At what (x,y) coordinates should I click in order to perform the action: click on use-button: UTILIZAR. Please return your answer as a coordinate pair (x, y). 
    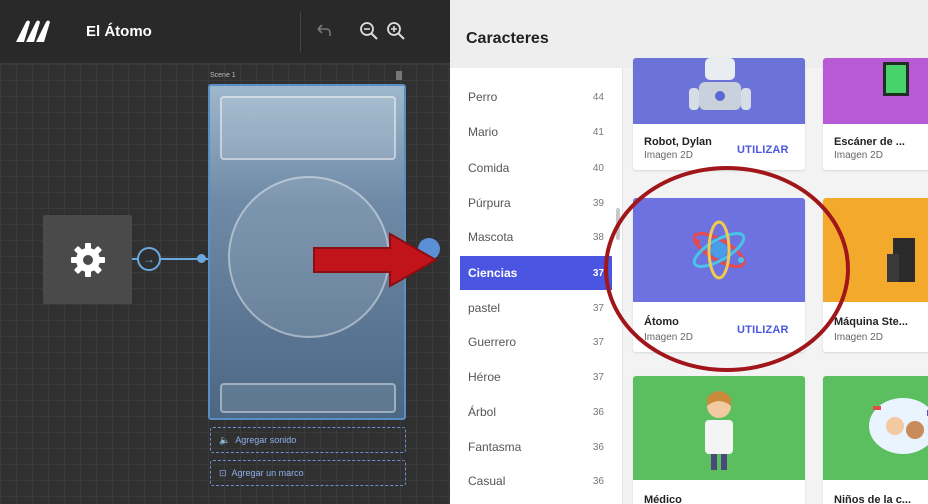
    Looking at the image, I should click on (763, 150).